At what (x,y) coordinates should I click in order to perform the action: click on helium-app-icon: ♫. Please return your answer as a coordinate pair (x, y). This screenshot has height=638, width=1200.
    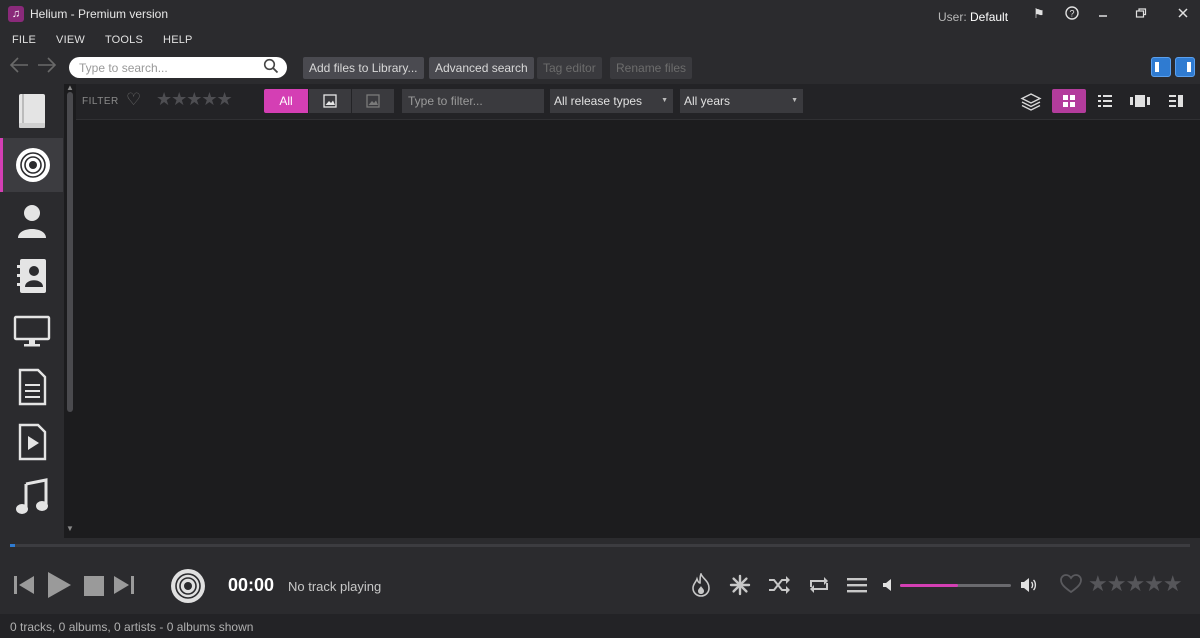
    Looking at the image, I should click on (16, 14).